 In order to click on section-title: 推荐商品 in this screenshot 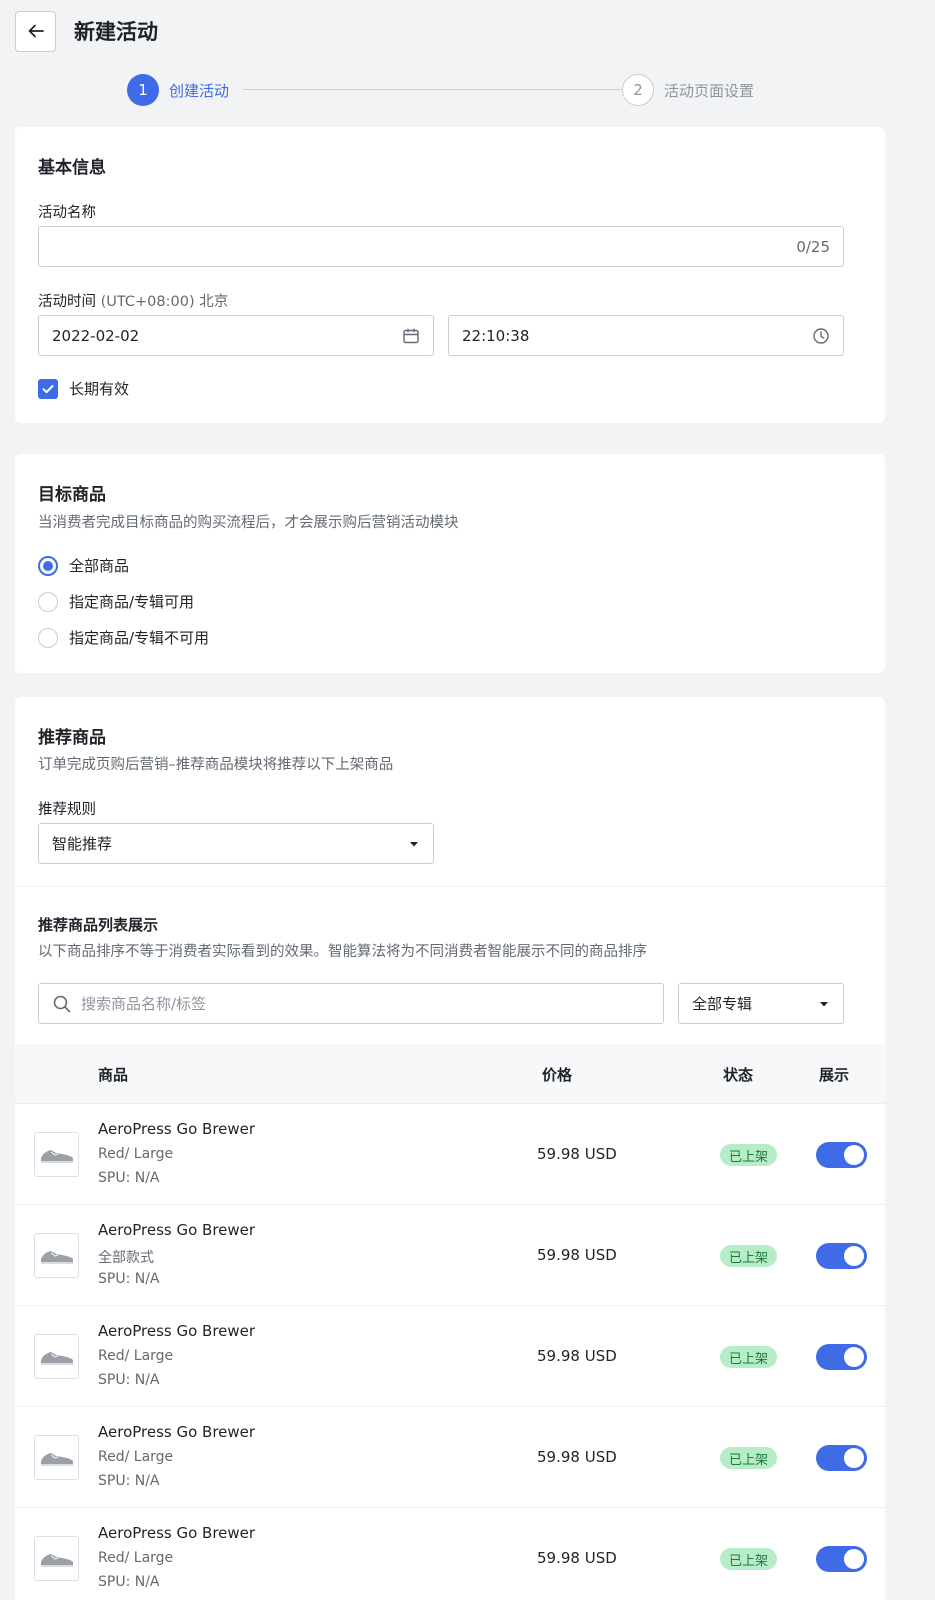, I will do `click(72, 738)`.